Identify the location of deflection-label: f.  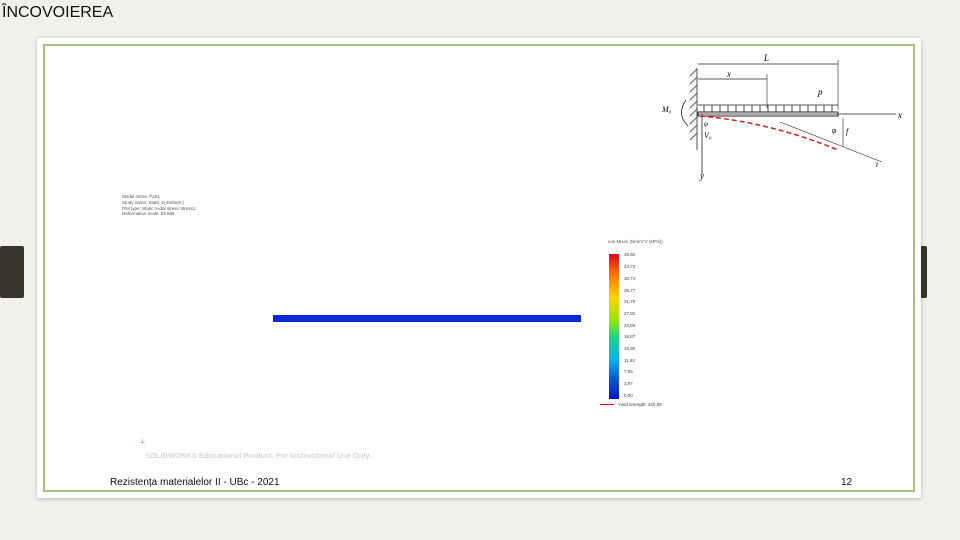
(848, 131).